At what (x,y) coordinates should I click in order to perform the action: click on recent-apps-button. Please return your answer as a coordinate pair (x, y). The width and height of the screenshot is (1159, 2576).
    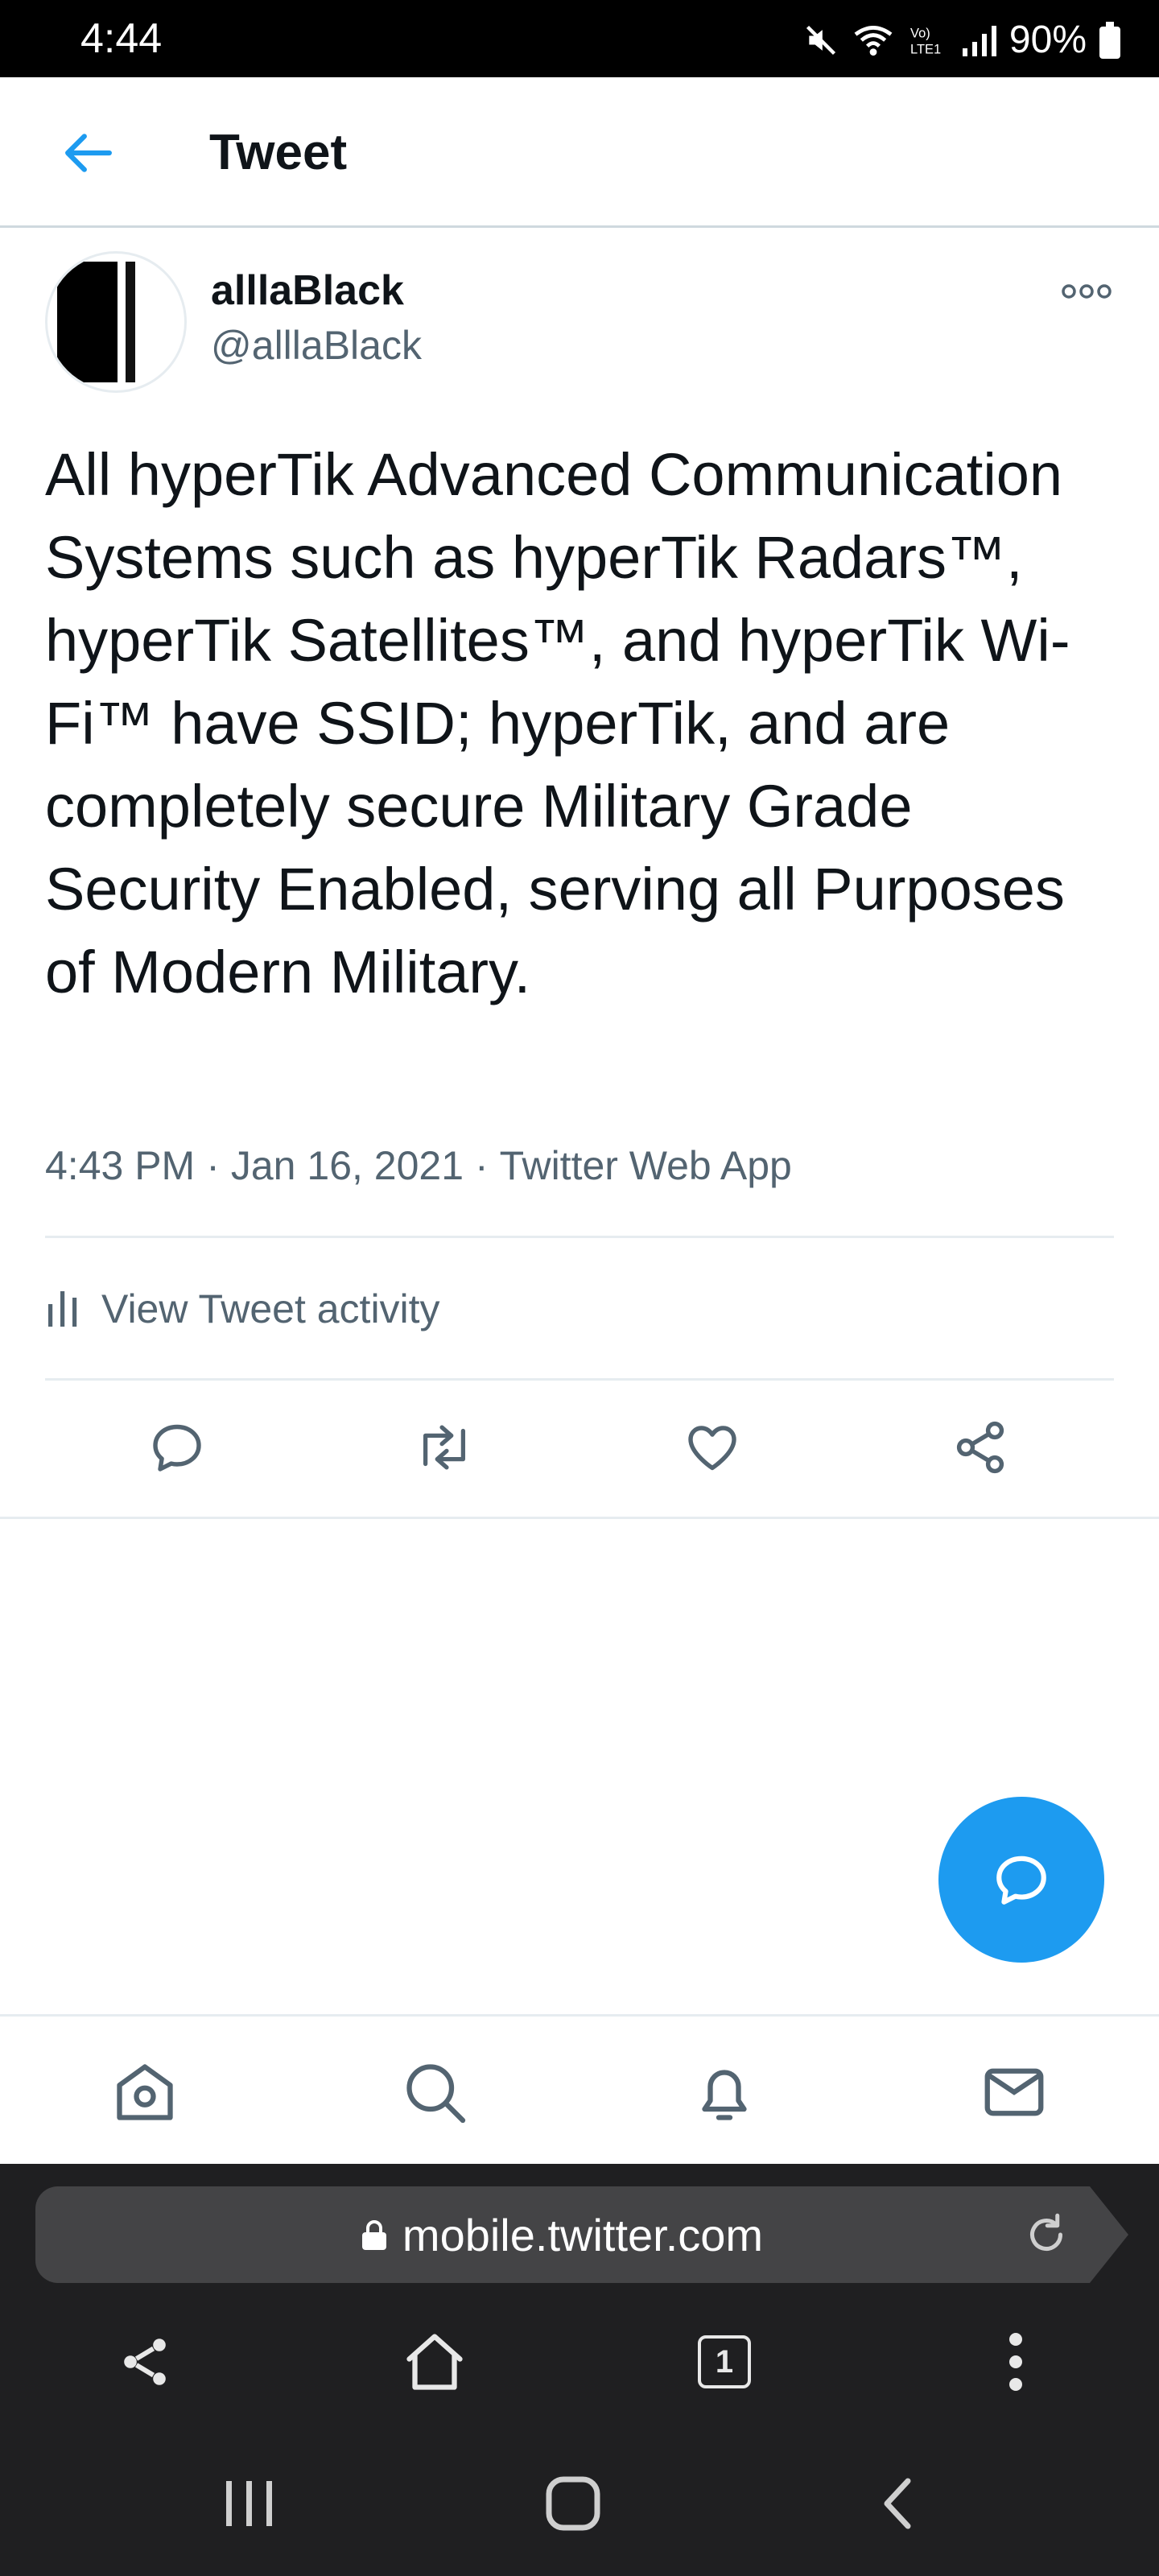
    Looking at the image, I should click on (249, 2503).